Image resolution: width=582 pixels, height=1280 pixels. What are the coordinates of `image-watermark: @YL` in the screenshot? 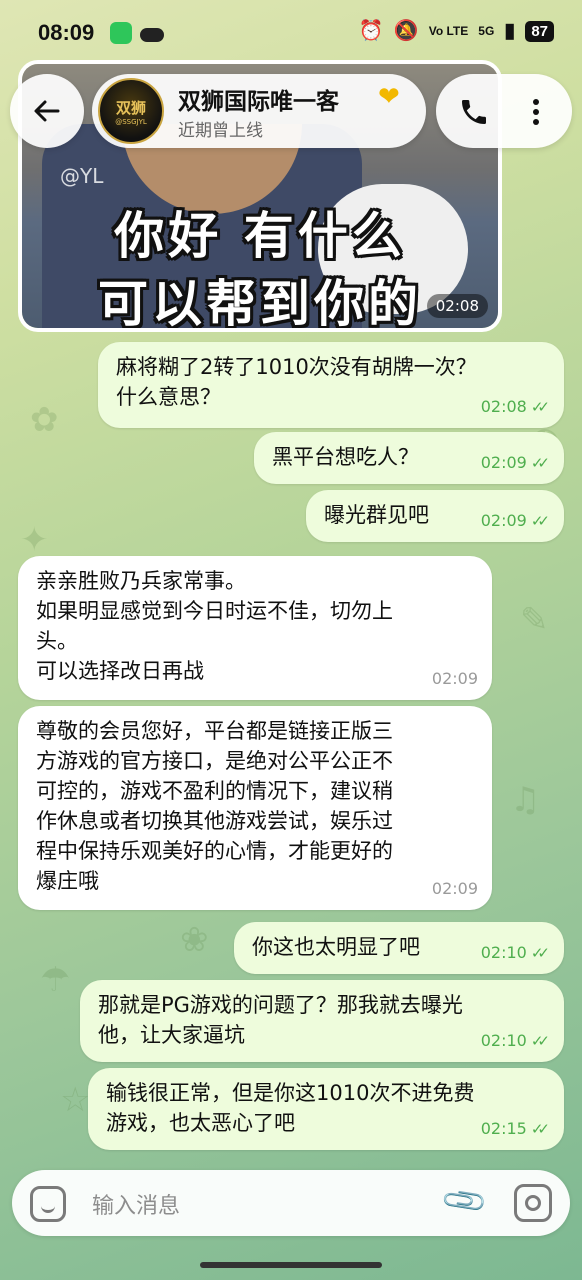 It's located at (82, 176).